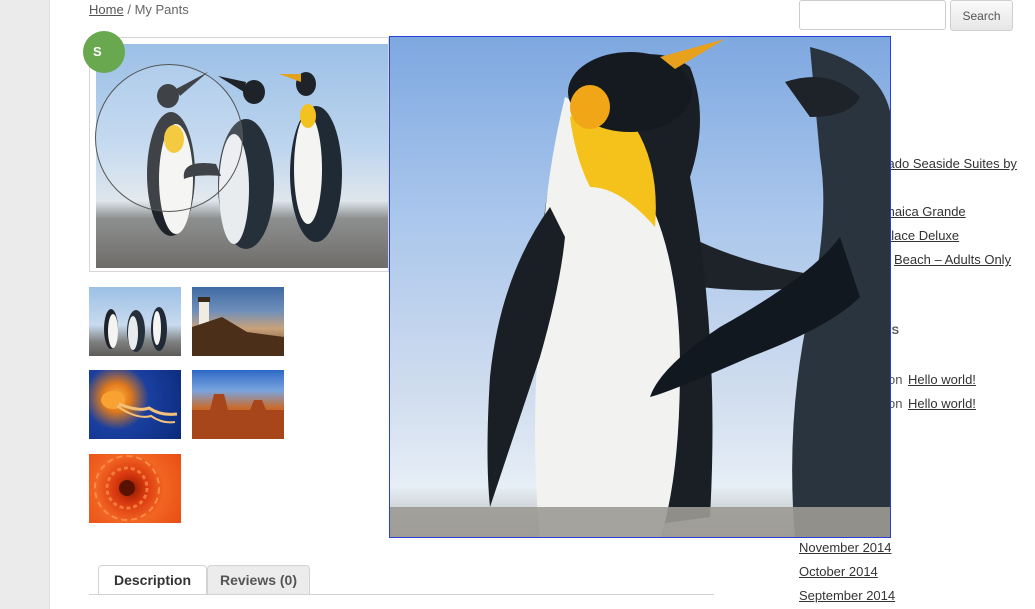  What do you see at coordinates (845, 547) in the screenshot?
I see `archive-link: November 2014` at bounding box center [845, 547].